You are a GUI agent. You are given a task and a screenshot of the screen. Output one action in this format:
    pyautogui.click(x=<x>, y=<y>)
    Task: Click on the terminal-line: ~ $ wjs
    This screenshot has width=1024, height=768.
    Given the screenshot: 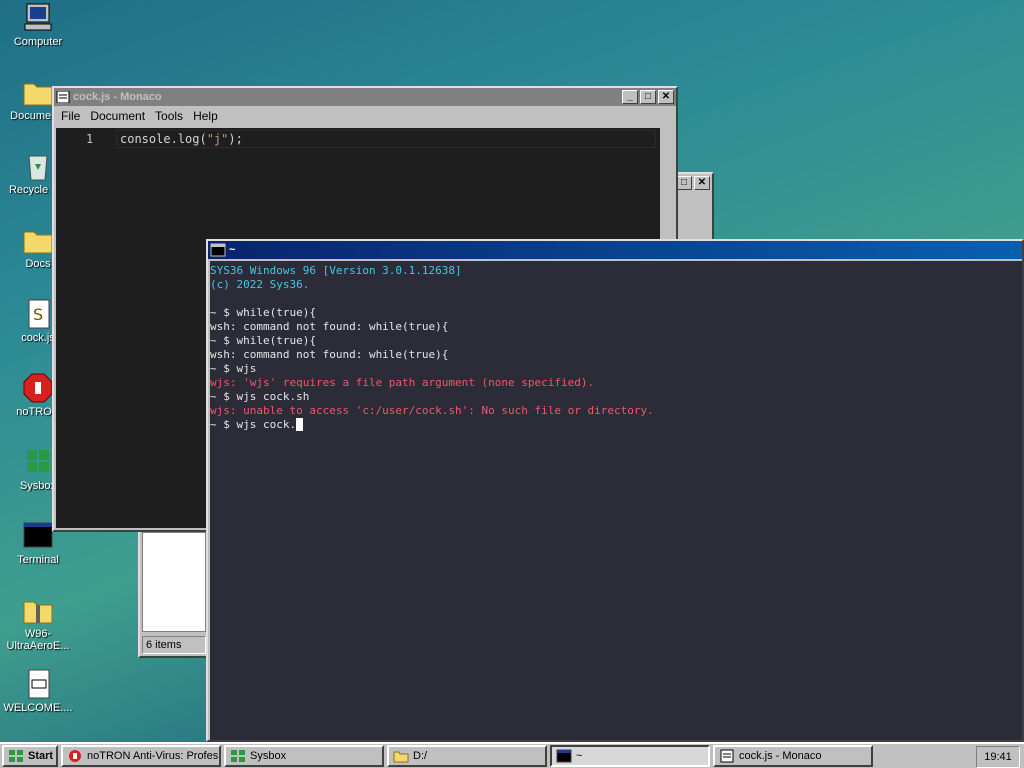 What is the action you would take?
    pyautogui.click(x=616, y=369)
    